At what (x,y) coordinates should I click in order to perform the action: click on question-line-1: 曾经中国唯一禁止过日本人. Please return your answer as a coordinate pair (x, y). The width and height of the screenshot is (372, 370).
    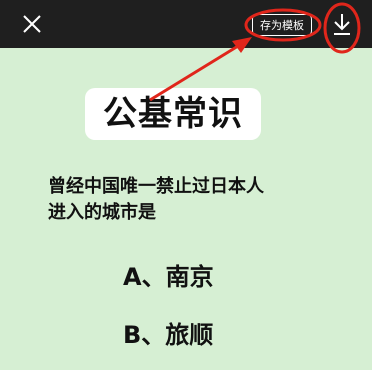
    Looking at the image, I should click on (156, 186).